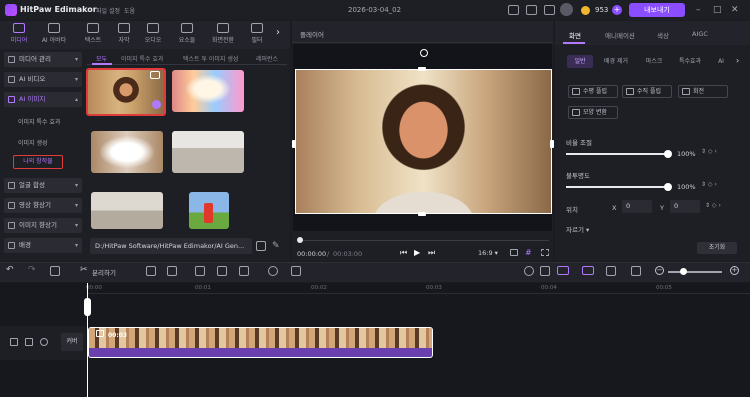  I want to click on monitor-icon, so click(531, 10).